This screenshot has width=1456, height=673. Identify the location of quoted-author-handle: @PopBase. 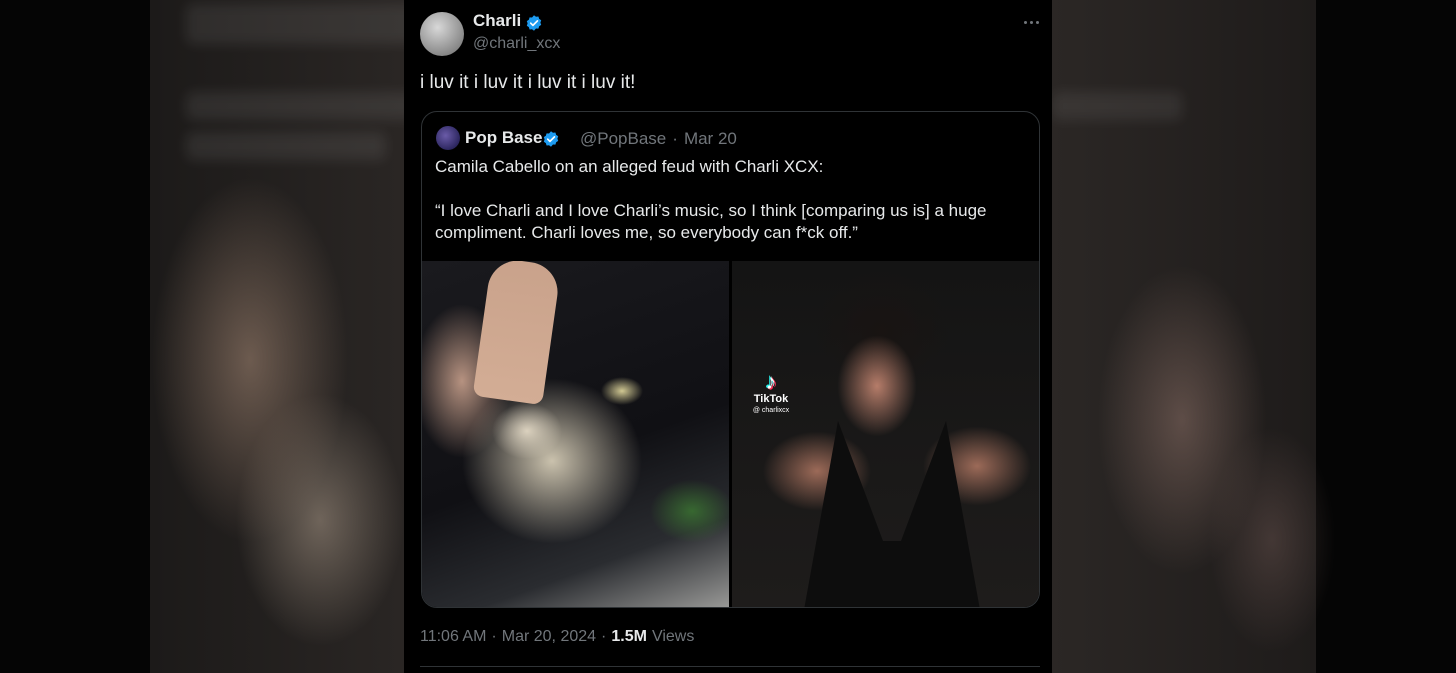
(623, 139).